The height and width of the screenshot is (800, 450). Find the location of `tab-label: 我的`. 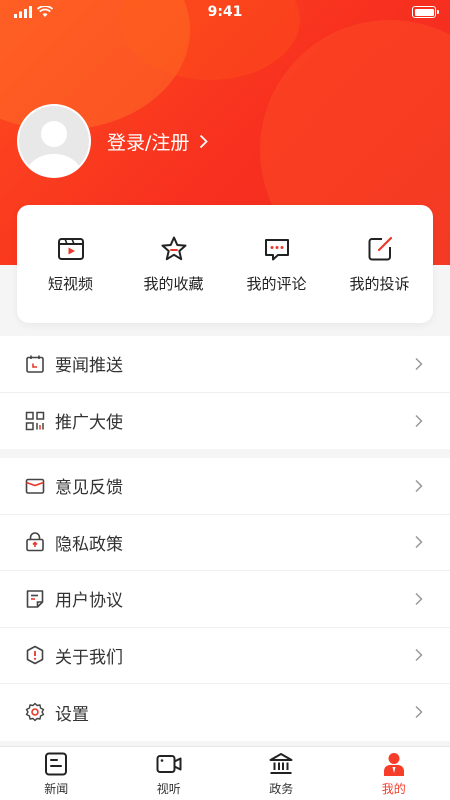

tab-label: 我的 is located at coordinates (393, 788).